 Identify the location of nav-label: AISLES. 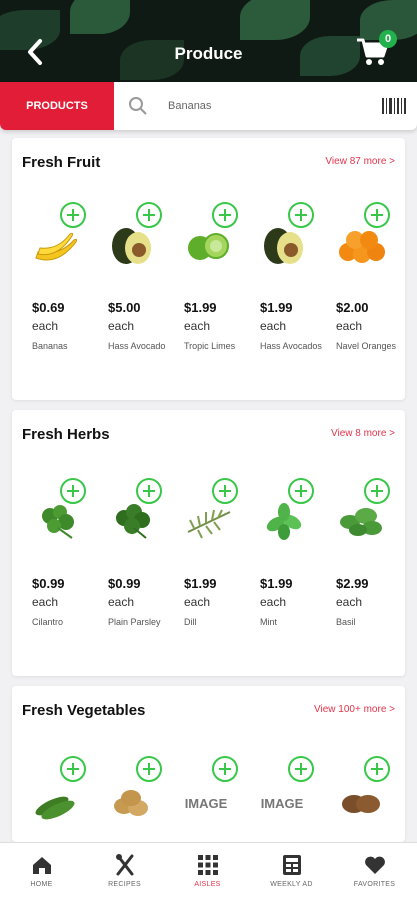
(207, 884).